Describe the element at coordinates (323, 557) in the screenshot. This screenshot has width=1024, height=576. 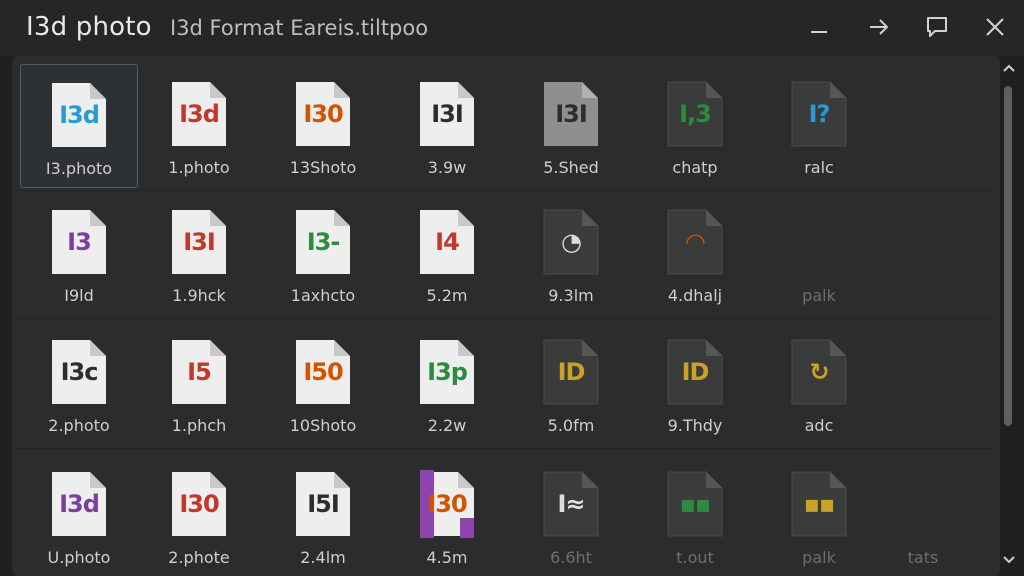
I see `file-label: 2.4lm` at that location.